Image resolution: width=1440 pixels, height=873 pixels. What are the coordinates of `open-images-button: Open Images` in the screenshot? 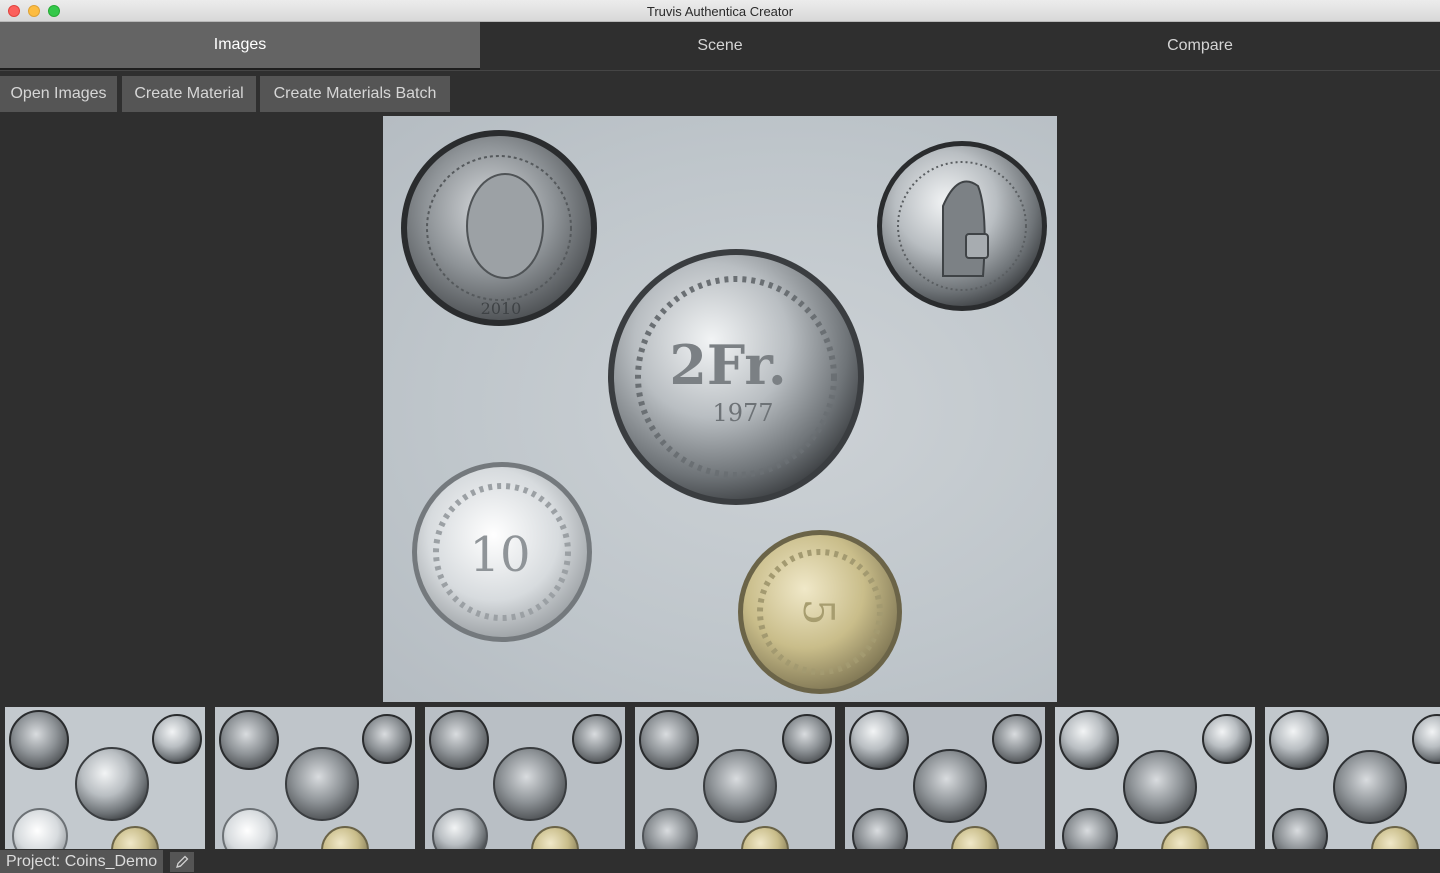 It's located at (58, 94).